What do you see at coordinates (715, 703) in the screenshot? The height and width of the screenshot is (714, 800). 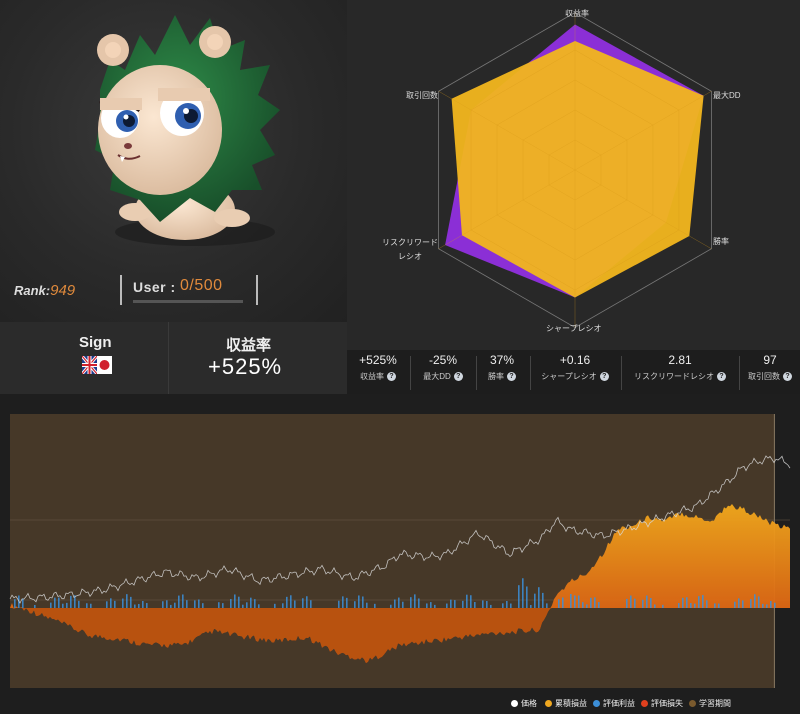 I see `legend-label: 学習期間` at bounding box center [715, 703].